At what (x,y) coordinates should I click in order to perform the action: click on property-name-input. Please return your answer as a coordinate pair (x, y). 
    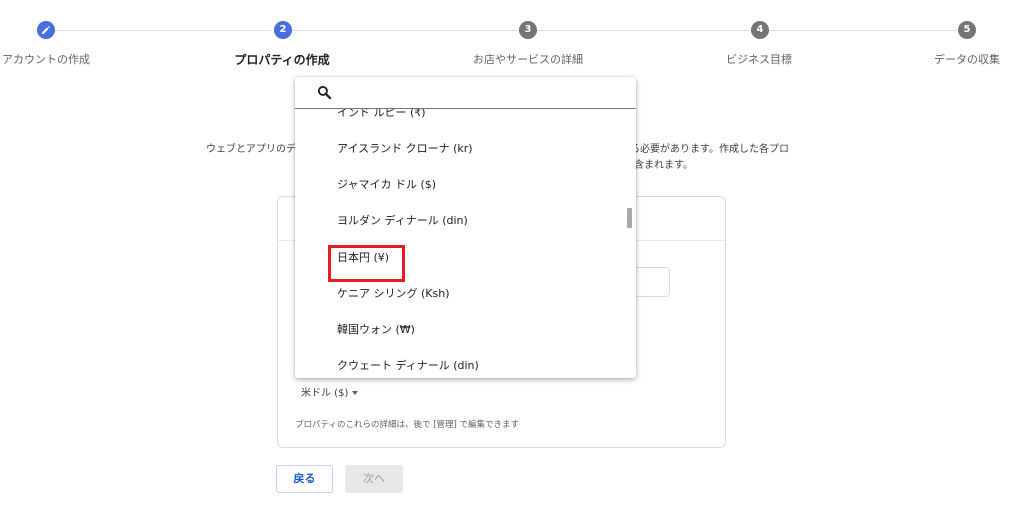
    Looking at the image, I should click on (651, 282).